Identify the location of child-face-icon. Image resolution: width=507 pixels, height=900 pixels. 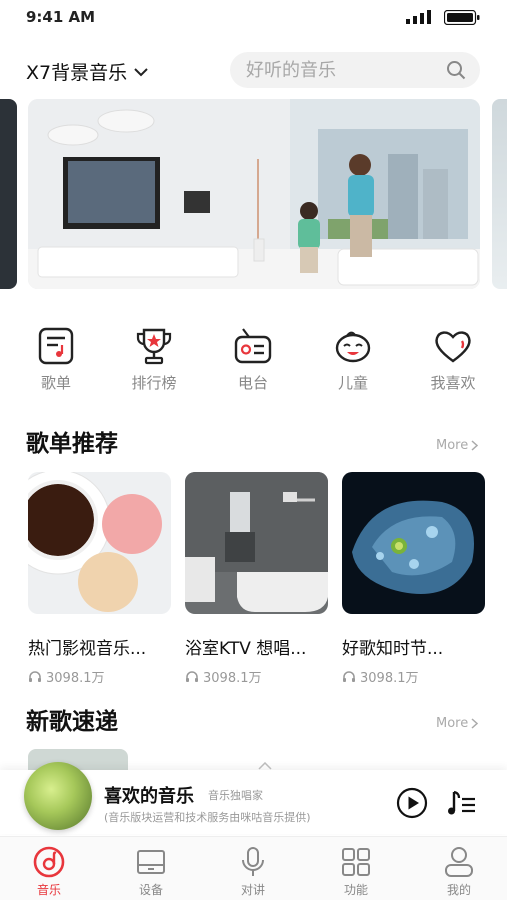
(353, 347).